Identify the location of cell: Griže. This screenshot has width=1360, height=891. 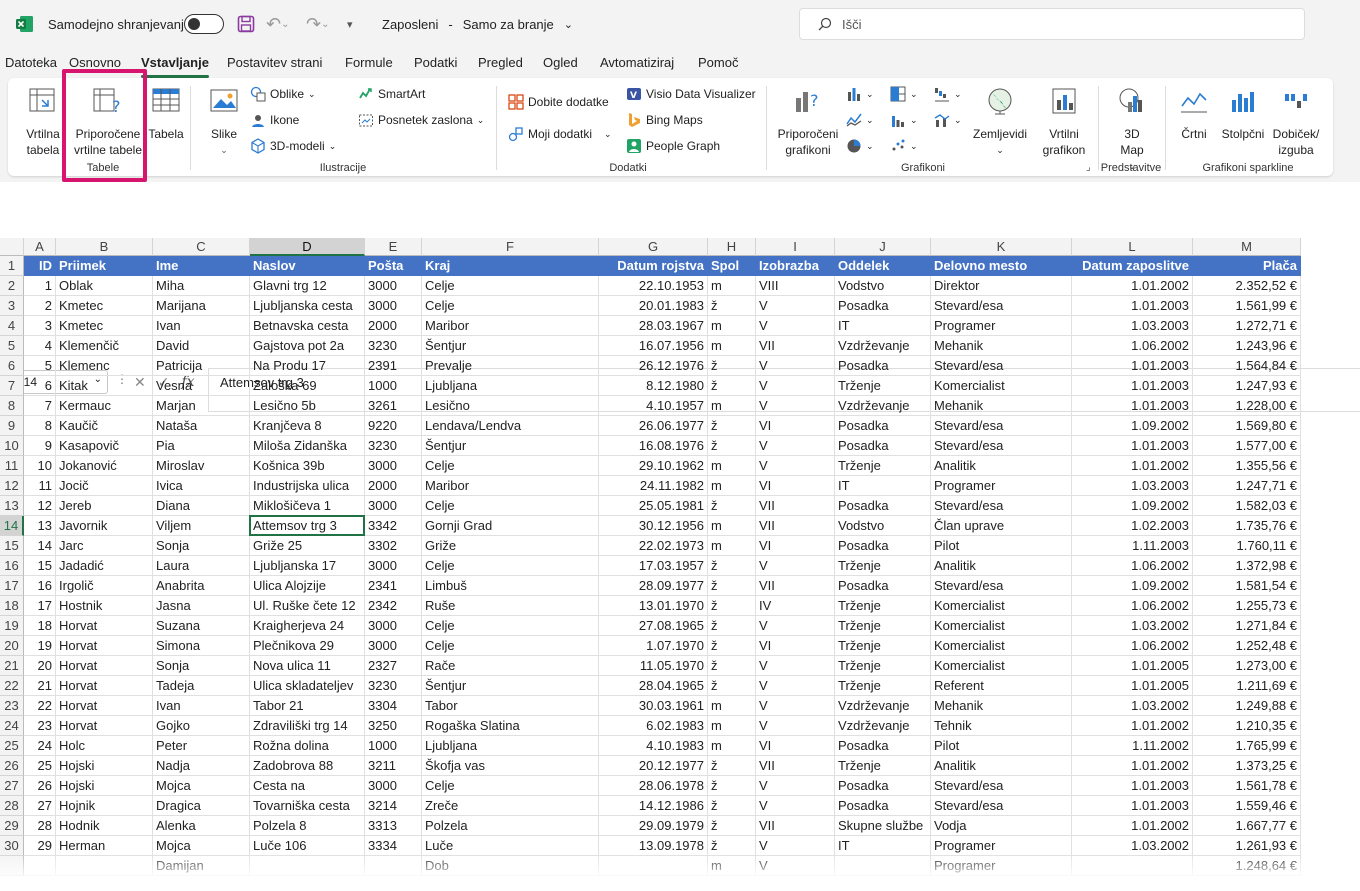
(510, 546).